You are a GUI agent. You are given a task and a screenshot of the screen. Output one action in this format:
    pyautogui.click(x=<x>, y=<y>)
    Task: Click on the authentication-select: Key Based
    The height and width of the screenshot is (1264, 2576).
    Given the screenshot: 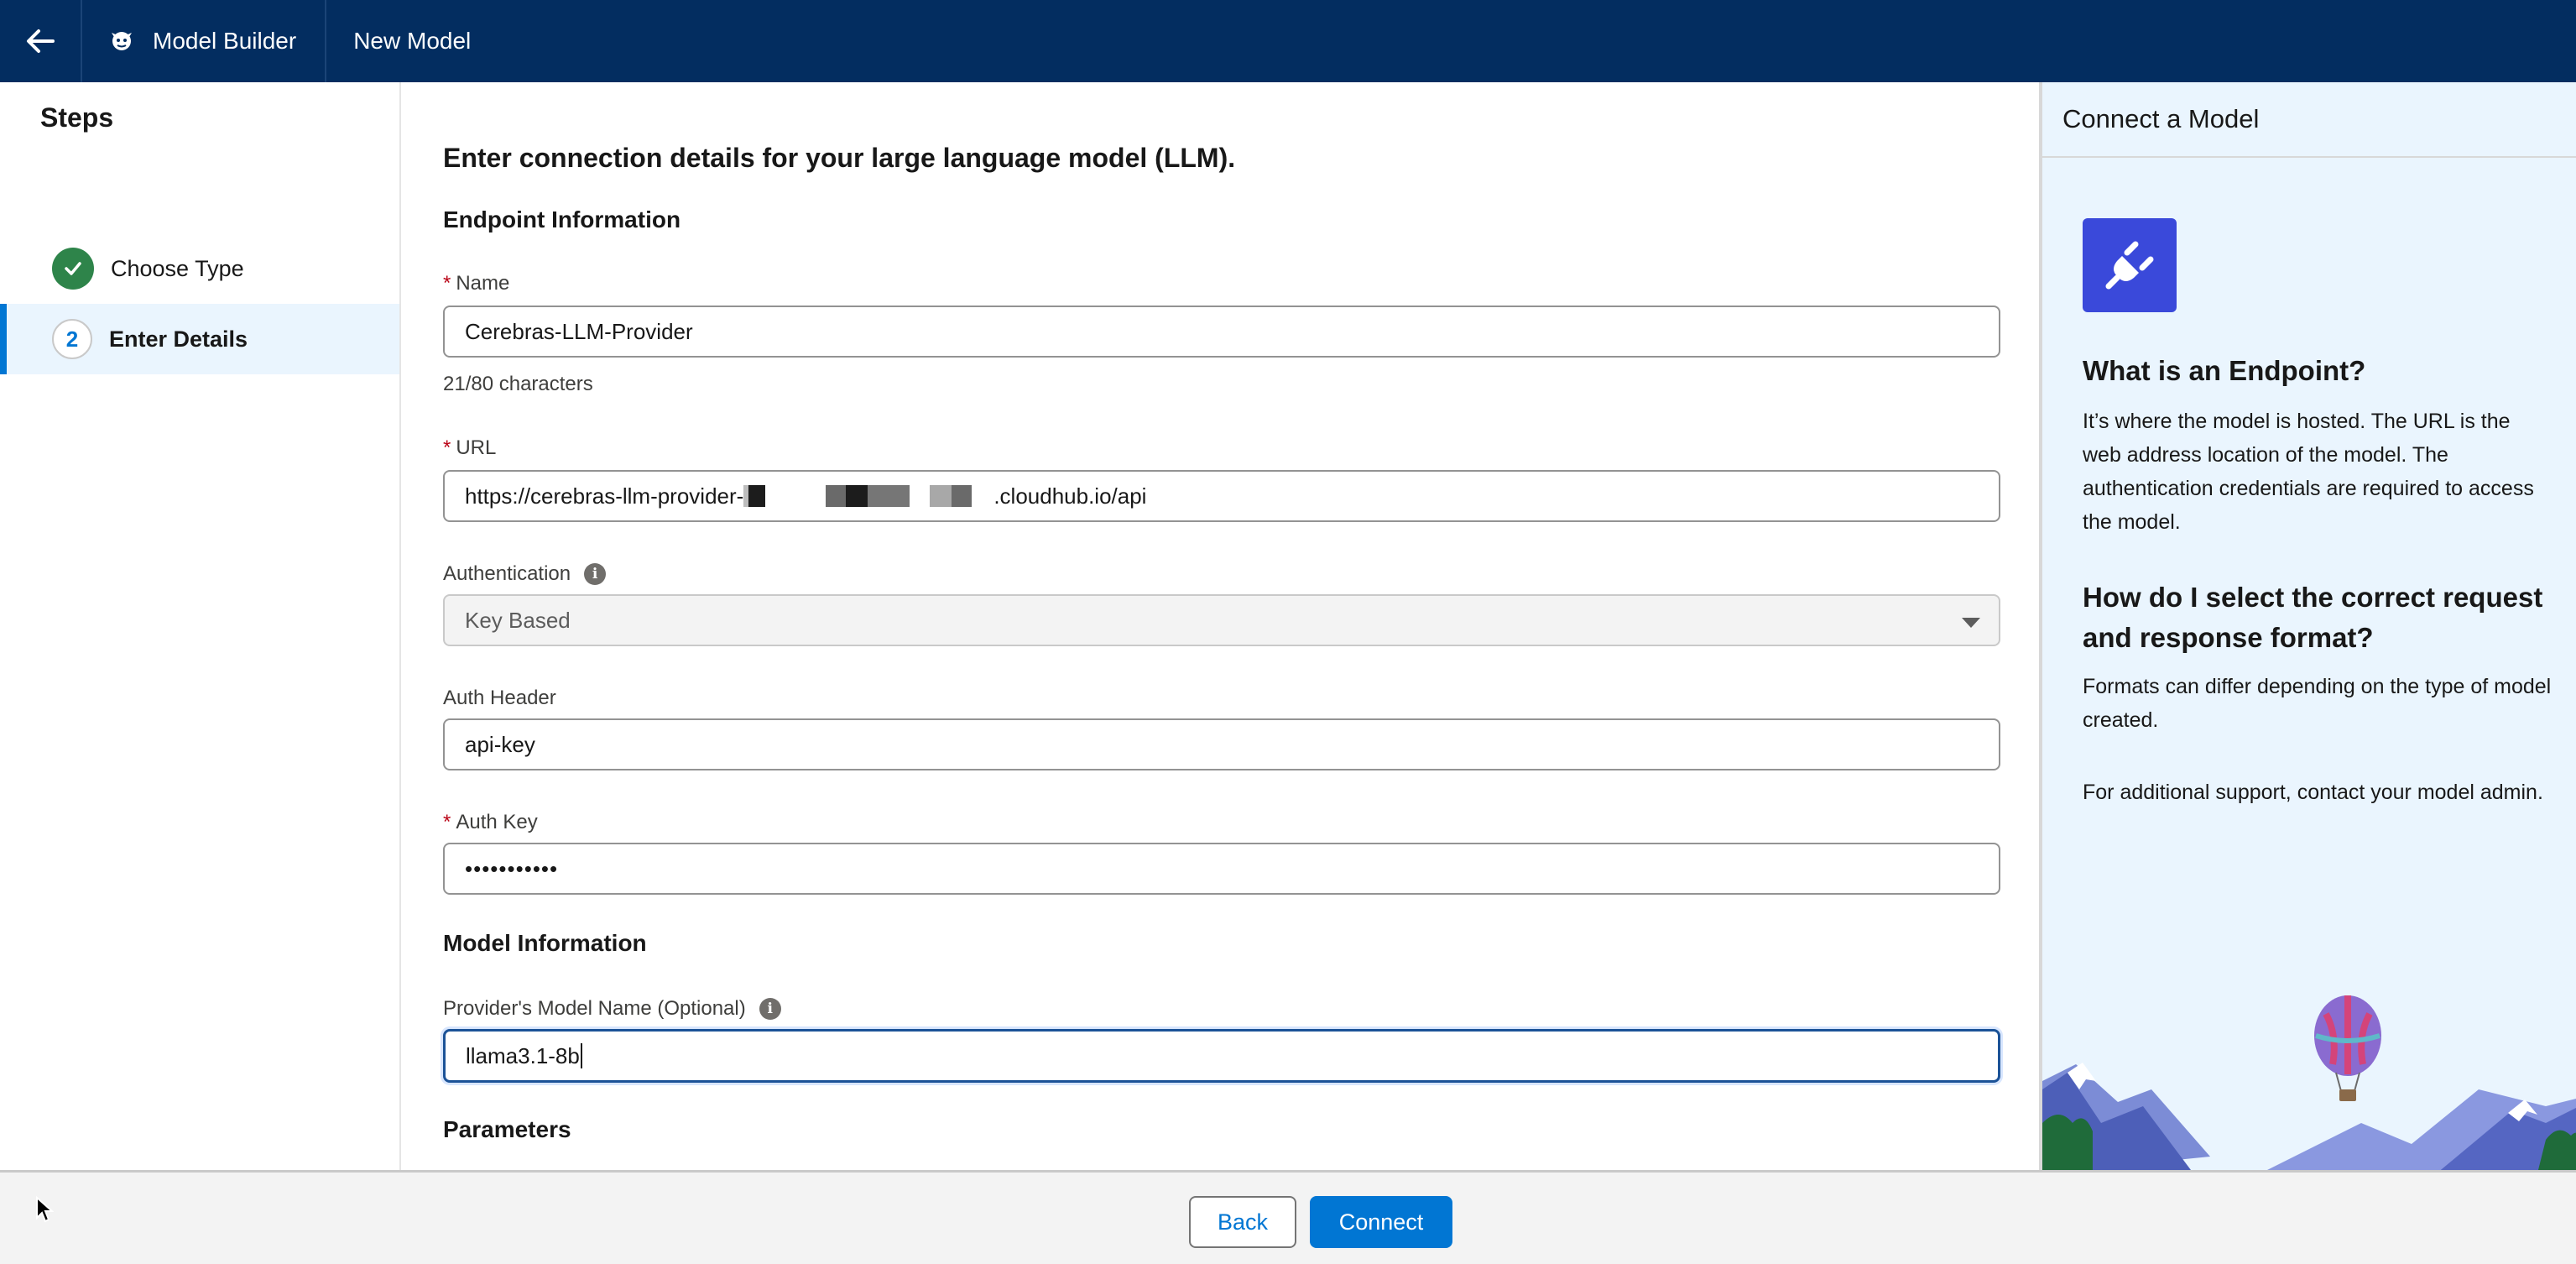 What is the action you would take?
    pyautogui.click(x=1221, y=620)
    